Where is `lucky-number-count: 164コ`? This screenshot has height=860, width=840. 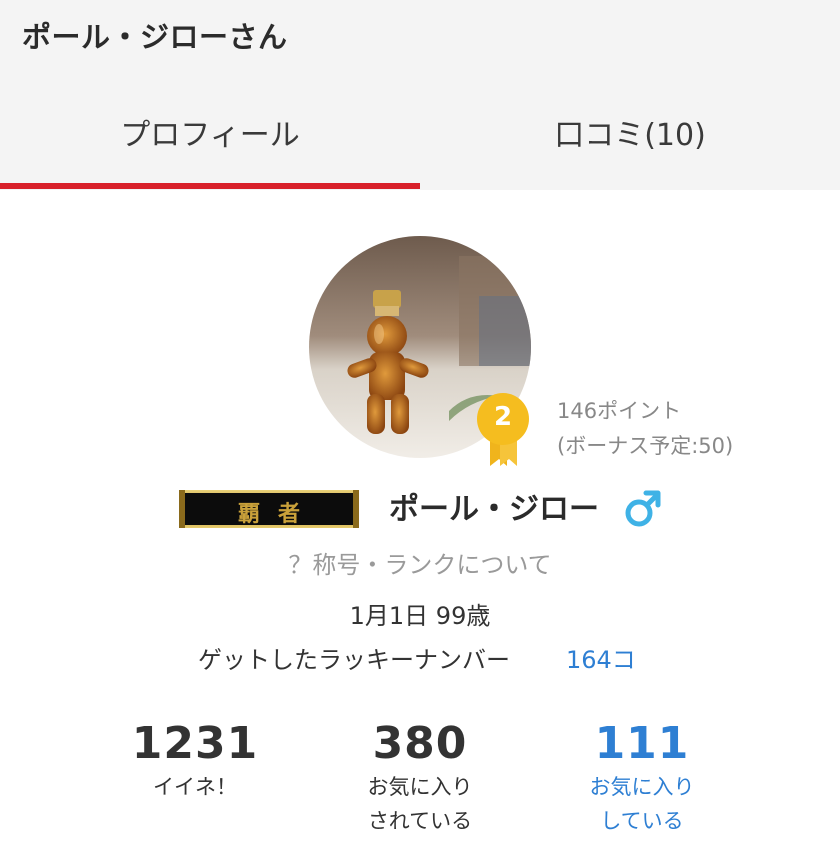 lucky-number-count: 164コ is located at coordinates (601, 657).